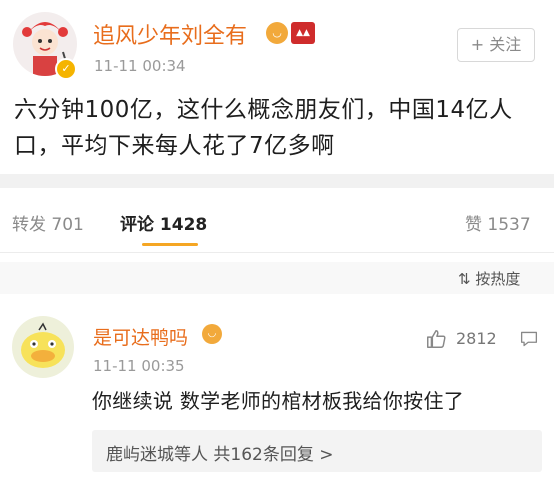 The width and height of the screenshot is (554, 481). What do you see at coordinates (263, 128) in the screenshot?
I see `post-content: 六分钟100亿，这什么概念朋友们，中国14亿人口，平均下来每人花了7亿多啊` at bounding box center [263, 128].